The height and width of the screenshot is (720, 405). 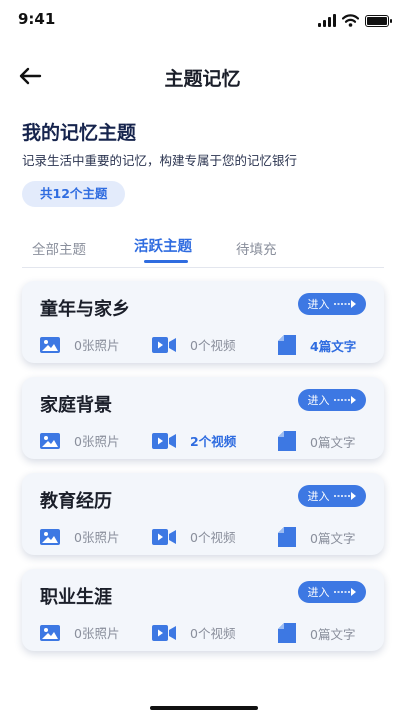 I want to click on nav-bar: 主题记忆, so click(x=202, y=76).